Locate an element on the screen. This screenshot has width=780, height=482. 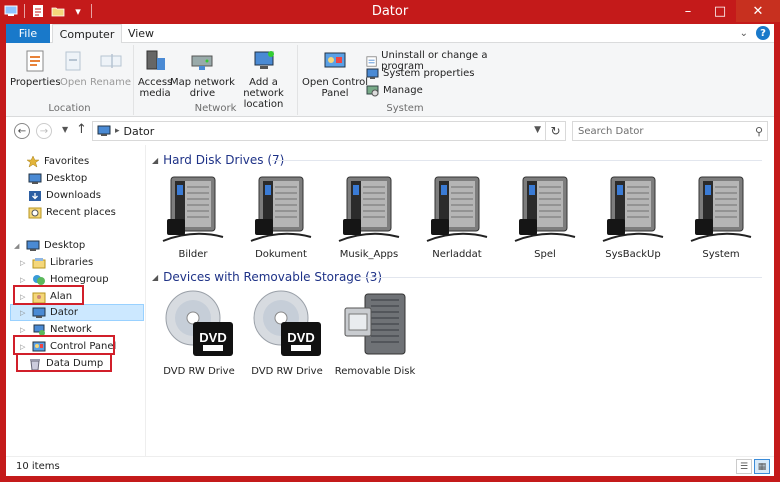
minimize-icon: – is located at coordinates (688, 11).